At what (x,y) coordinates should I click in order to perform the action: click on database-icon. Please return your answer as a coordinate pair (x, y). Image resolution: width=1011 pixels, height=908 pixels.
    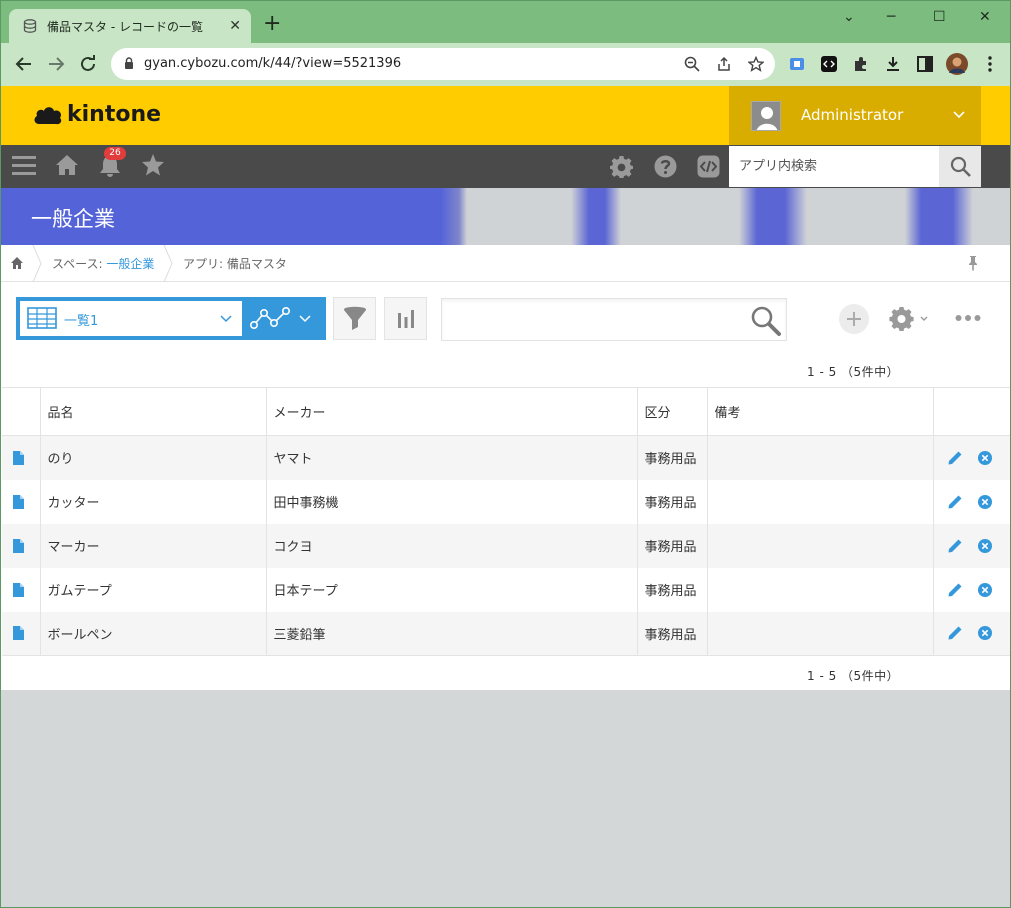
    Looking at the image, I should click on (30, 26).